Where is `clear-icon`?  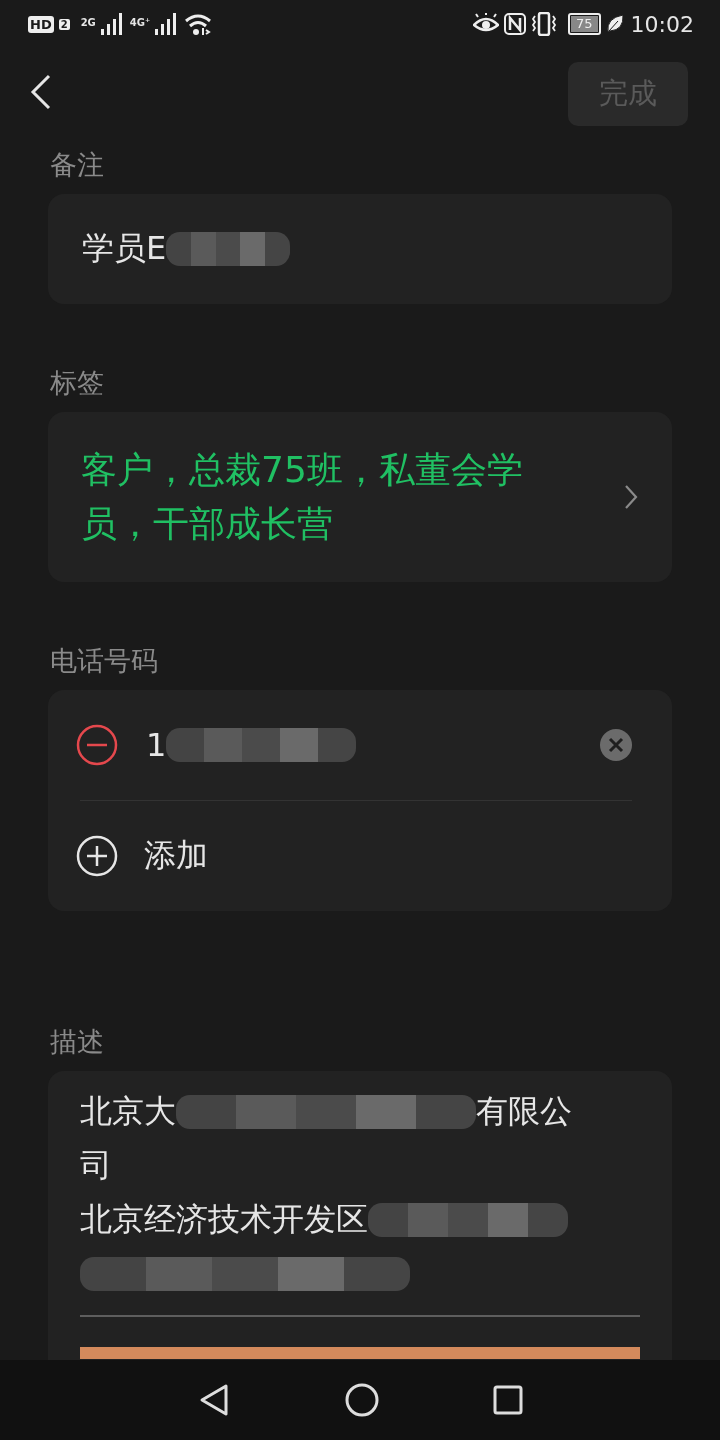 clear-icon is located at coordinates (616, 745).